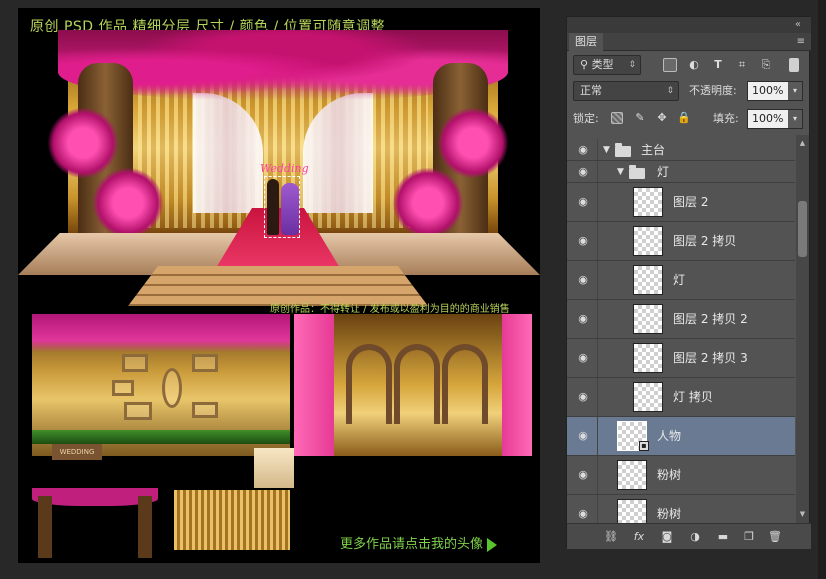 This screenshot has width=826, height=579. I want to click on layer-row: ◉ 灯, so click(681, 280).